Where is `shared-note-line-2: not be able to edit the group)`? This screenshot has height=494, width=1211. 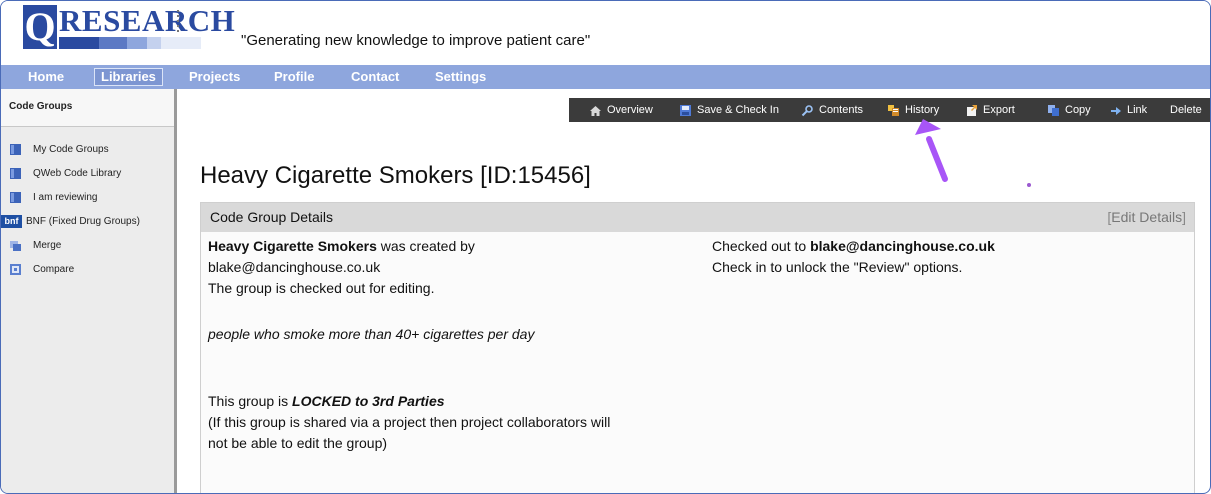 shared-note-line-2: not be able to edit the group) is located at coordinates (298, 443).